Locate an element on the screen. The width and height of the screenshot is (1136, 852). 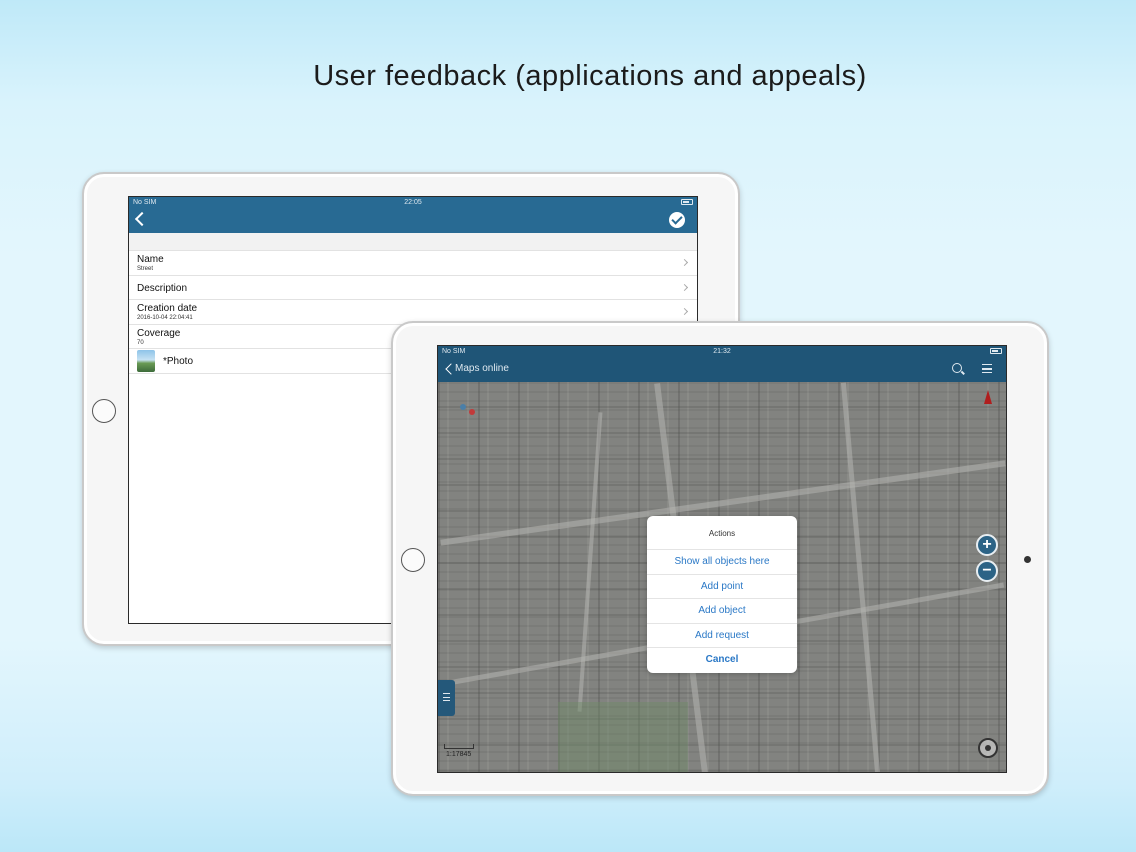
status-bar: No SIM 22:05 is located at coordinates (413, 202).